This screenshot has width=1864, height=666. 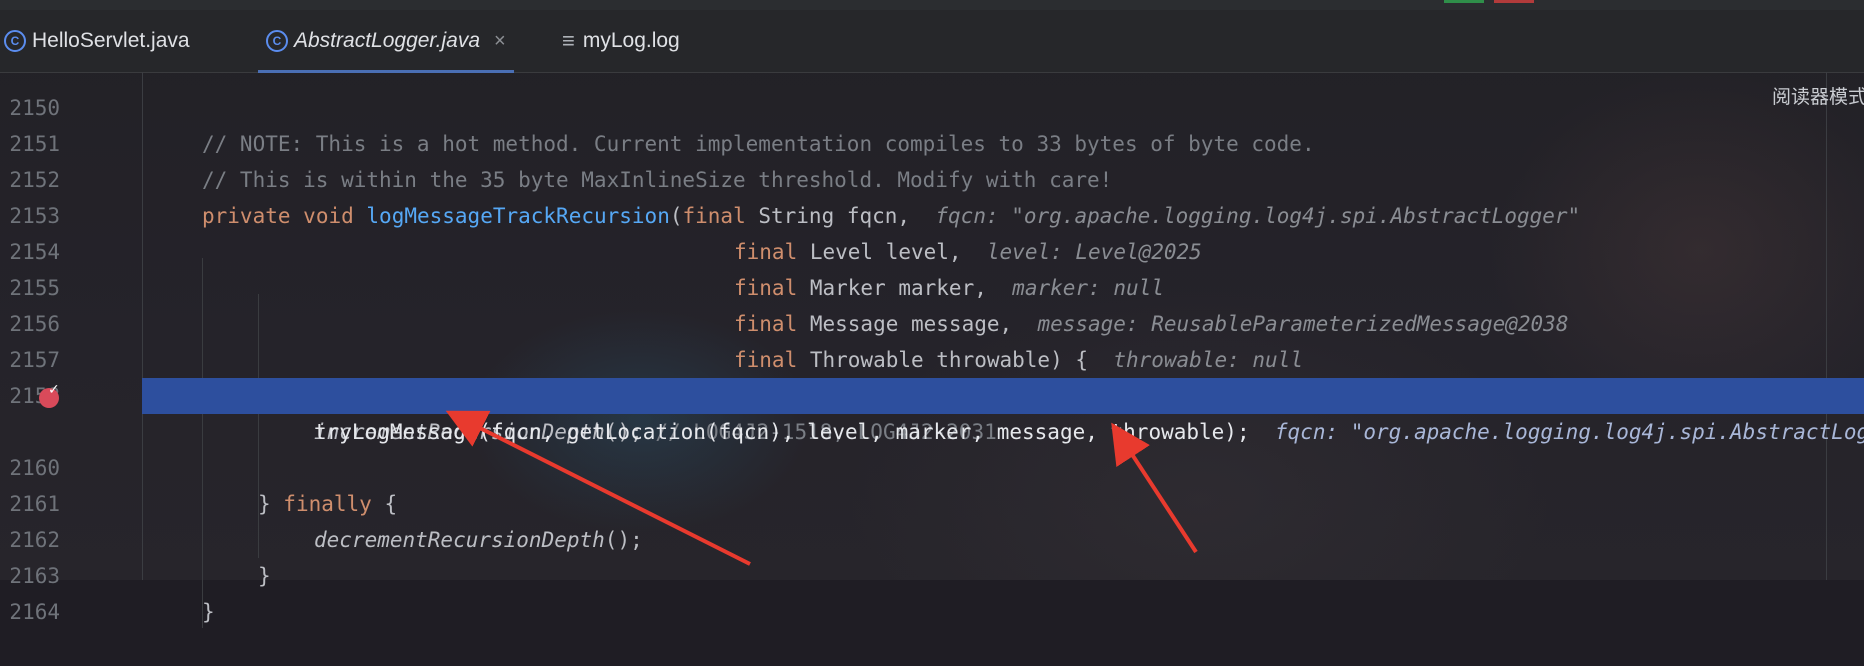 What do you see at coordinates (34, 612) in the screenshot?
I see `line-number: 2164` at bounding box center [34, 612].